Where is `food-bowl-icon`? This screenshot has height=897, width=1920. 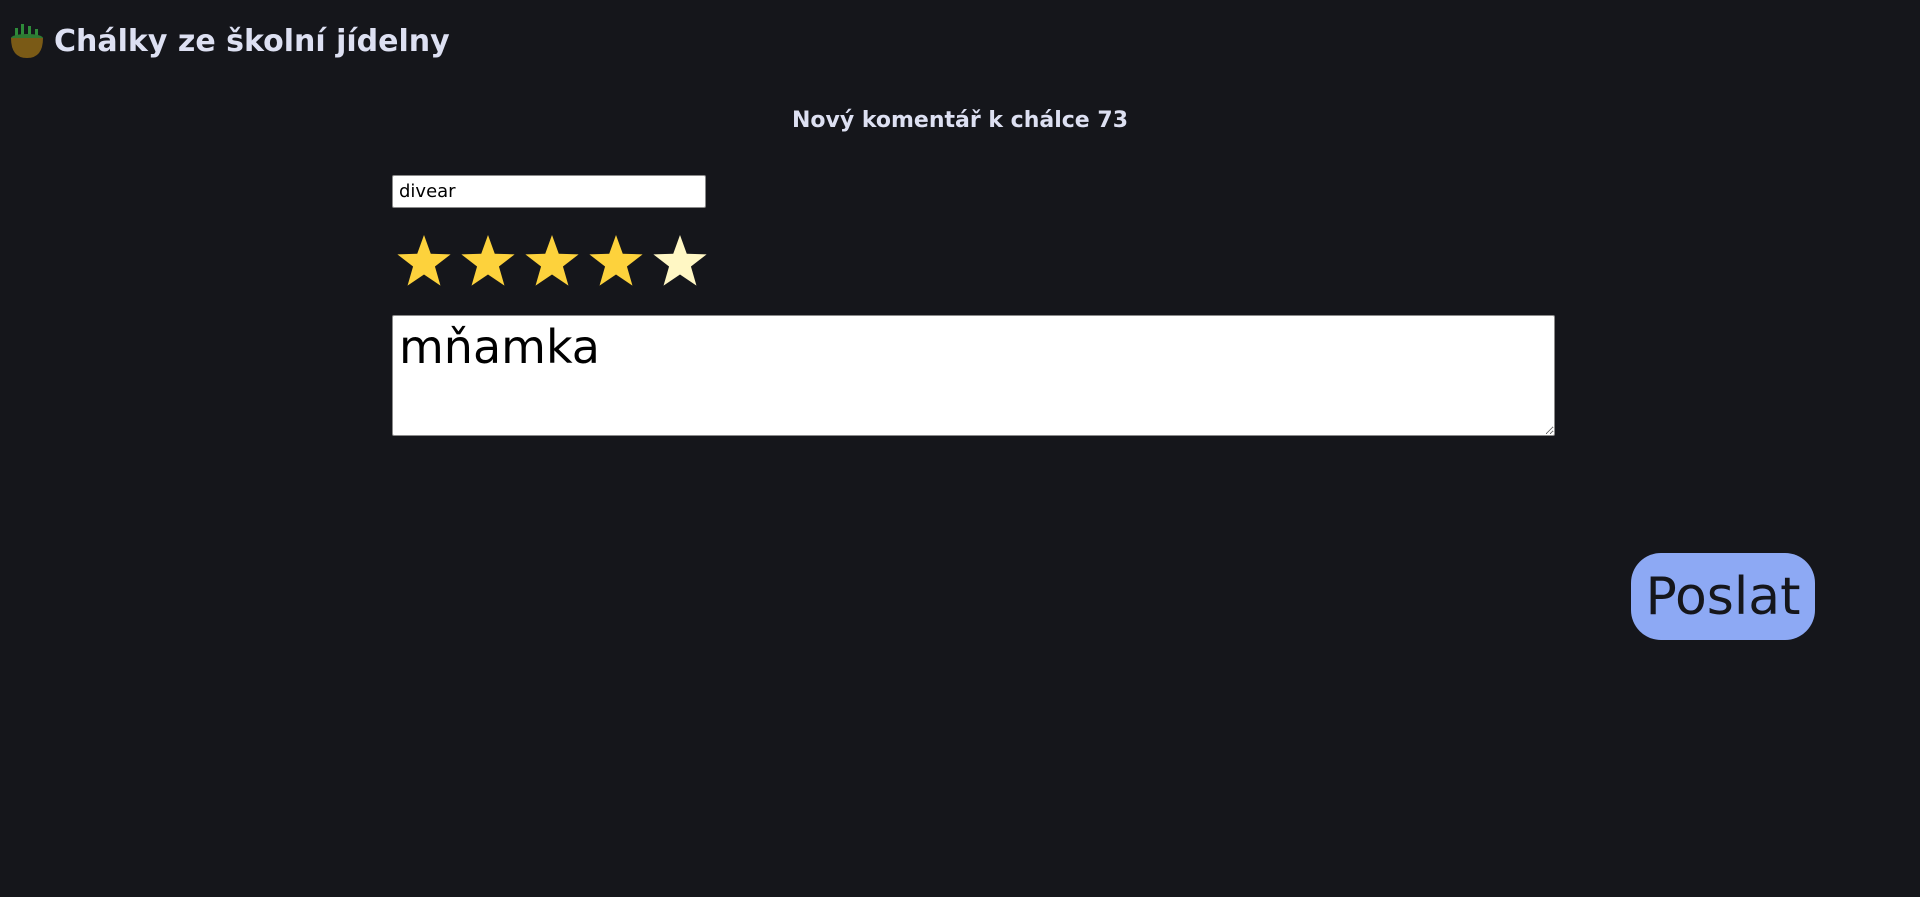
food-bowl-icon is located at coordinates (27, 41).